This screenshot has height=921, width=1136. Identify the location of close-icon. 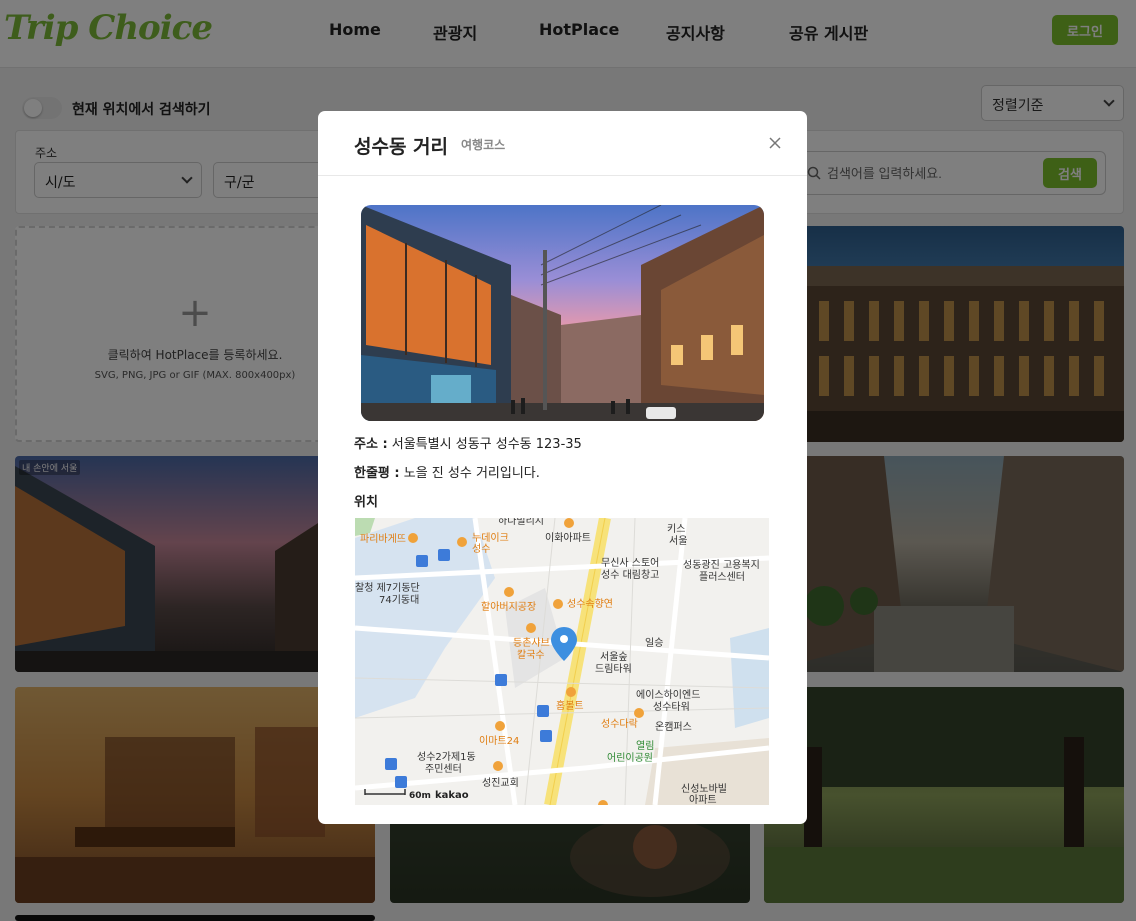
(775, 143).